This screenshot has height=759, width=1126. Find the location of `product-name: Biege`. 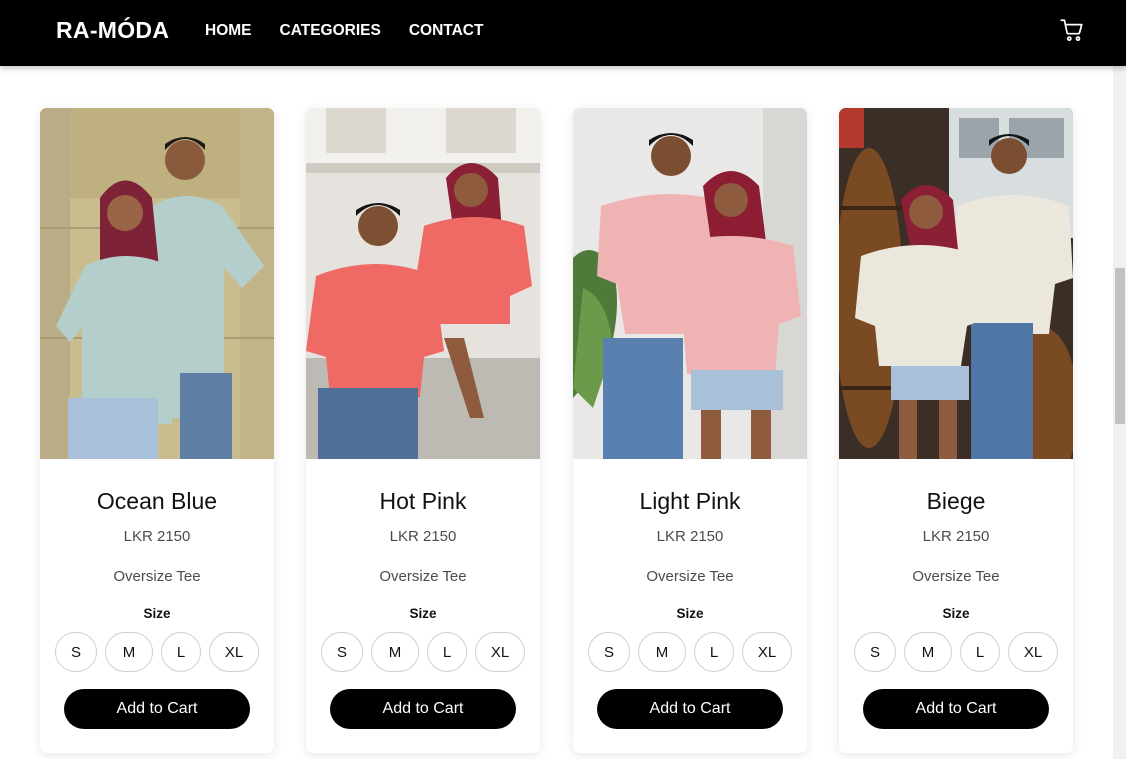

product-name: Biege is located at coordinates (956, 501).